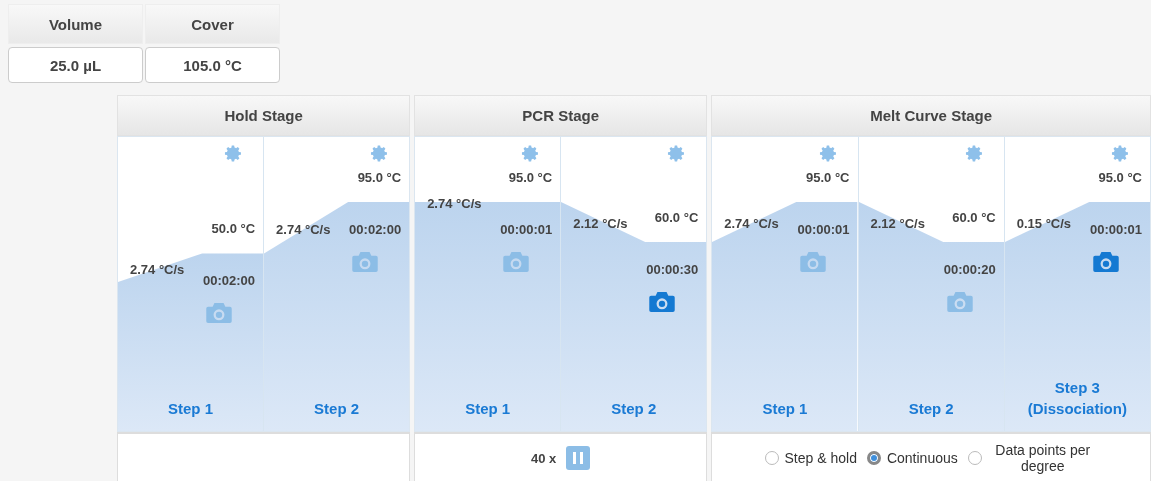 Image resolution: width=1151 pixels, height=481 pixels. What do you see at coordinates (578, 458) in the screenshot?
I see `pause-button` at bounding box center [578, 458].